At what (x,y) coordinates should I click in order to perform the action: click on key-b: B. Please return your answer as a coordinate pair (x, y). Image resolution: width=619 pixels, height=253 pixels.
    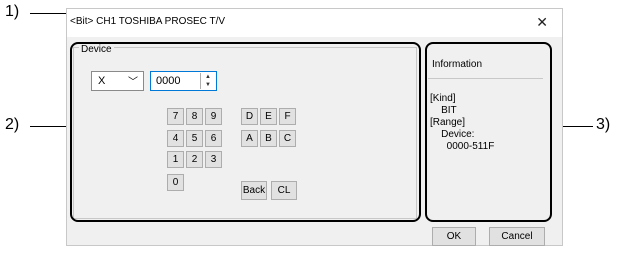
    Looking at the image, I should click on (268, 138).